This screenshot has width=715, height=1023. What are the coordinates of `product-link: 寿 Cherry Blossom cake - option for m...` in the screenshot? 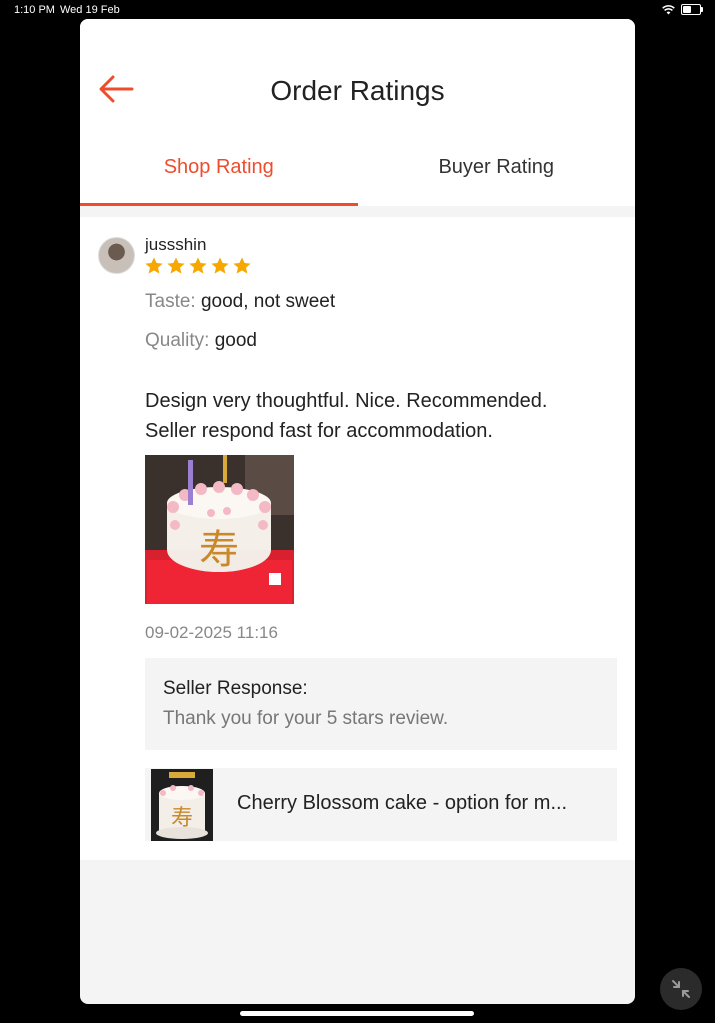 It's located at (381, 804).